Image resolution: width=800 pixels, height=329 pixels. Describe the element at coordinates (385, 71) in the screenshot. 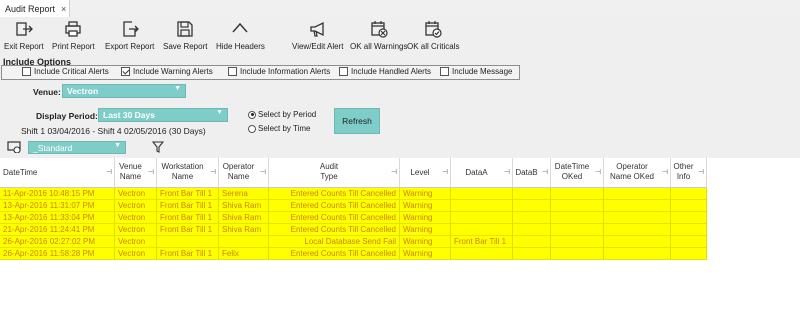

I see `include-handled-alerts-option: Include Handled Alerts` at that location.